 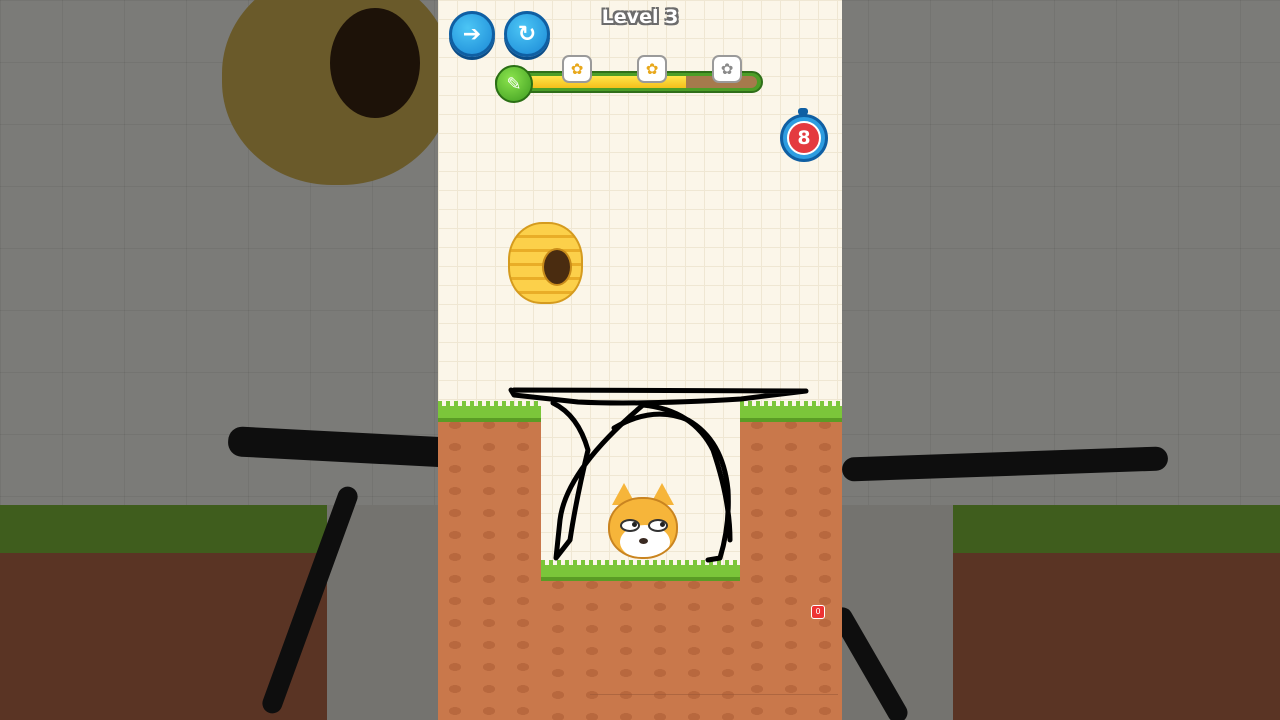 What do you see at coordinates (643, 528) in the screenshot?
I see `doge-face` at bounding box center [643, 528].